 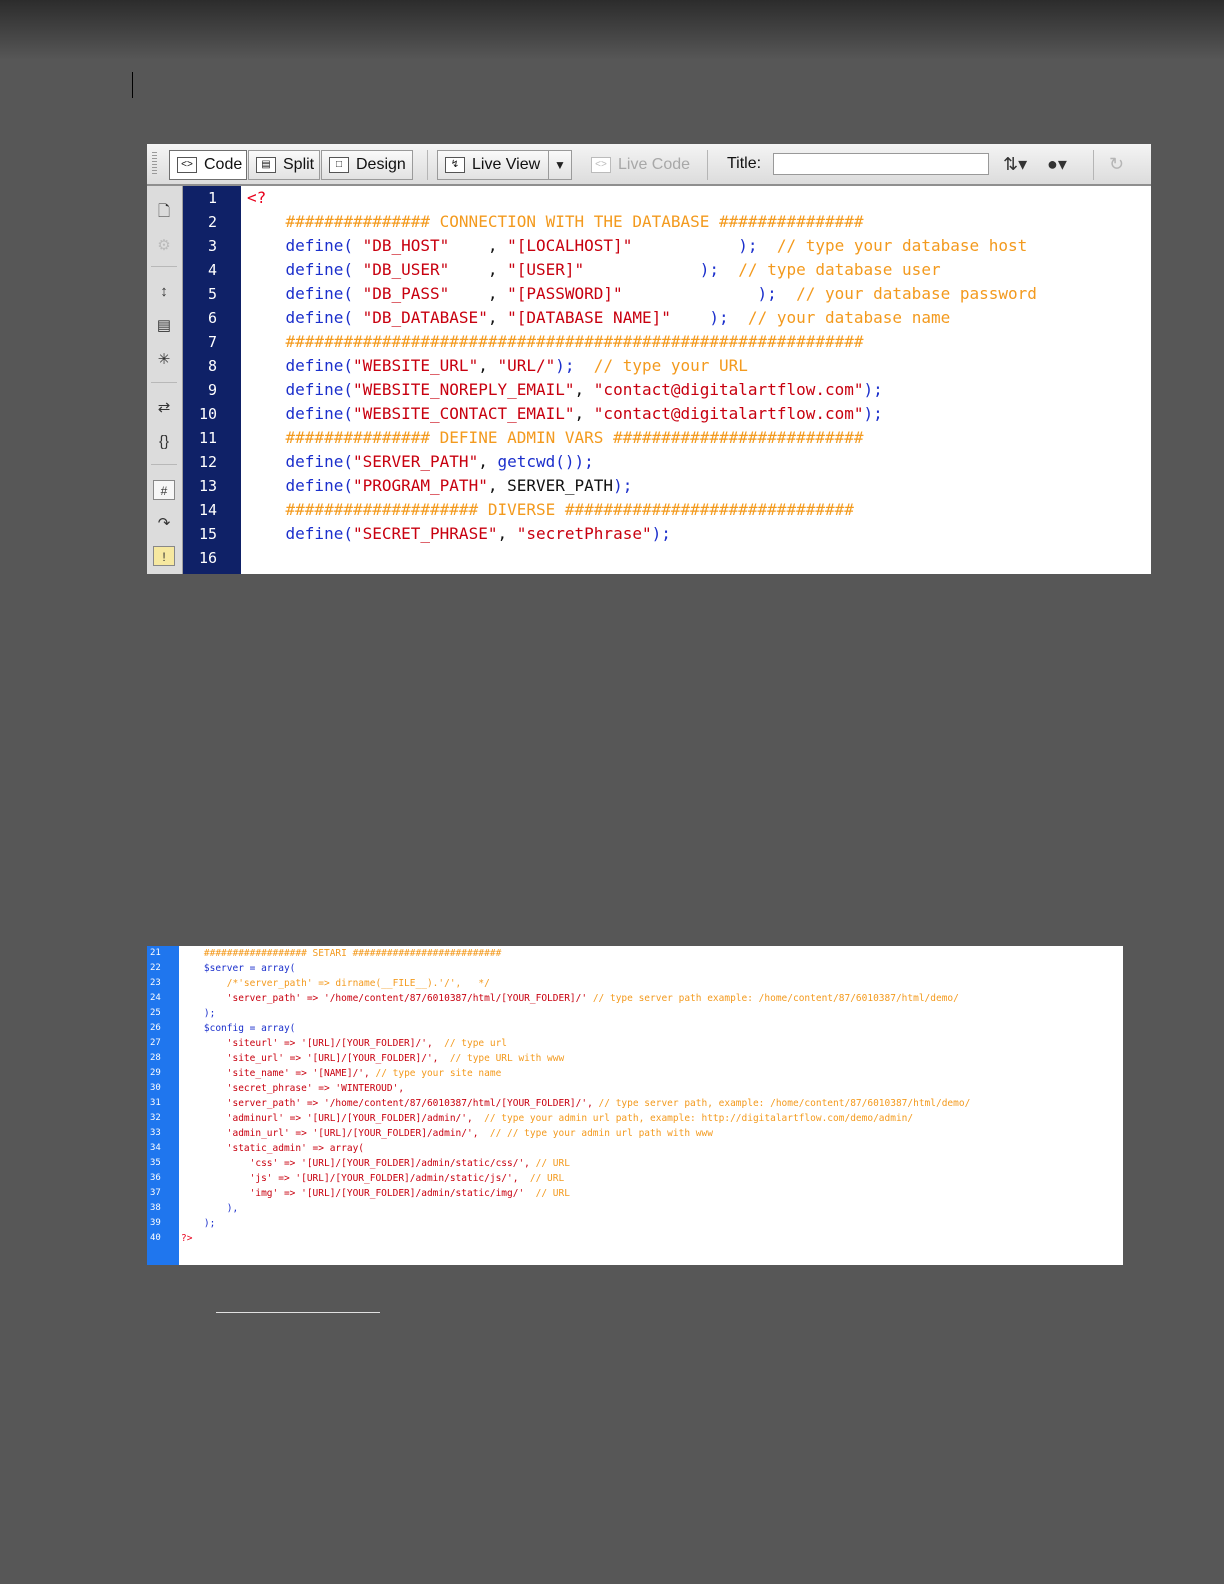 I want to click on code-token: );, so click(x=198, y=1013).